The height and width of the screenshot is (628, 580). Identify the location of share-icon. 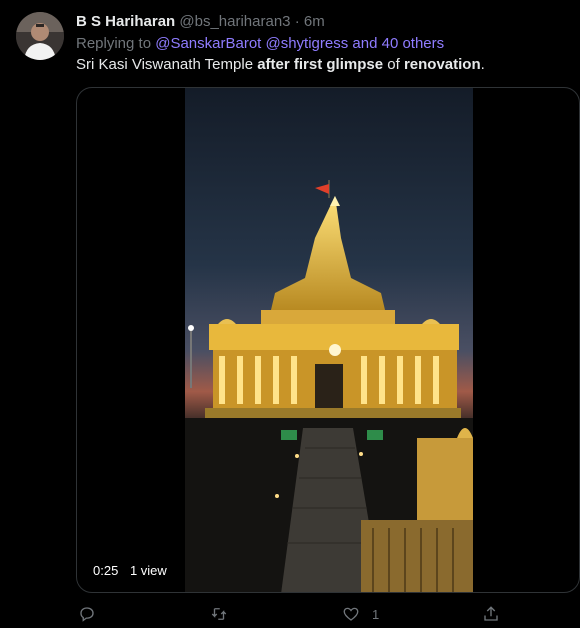
(491, 613).